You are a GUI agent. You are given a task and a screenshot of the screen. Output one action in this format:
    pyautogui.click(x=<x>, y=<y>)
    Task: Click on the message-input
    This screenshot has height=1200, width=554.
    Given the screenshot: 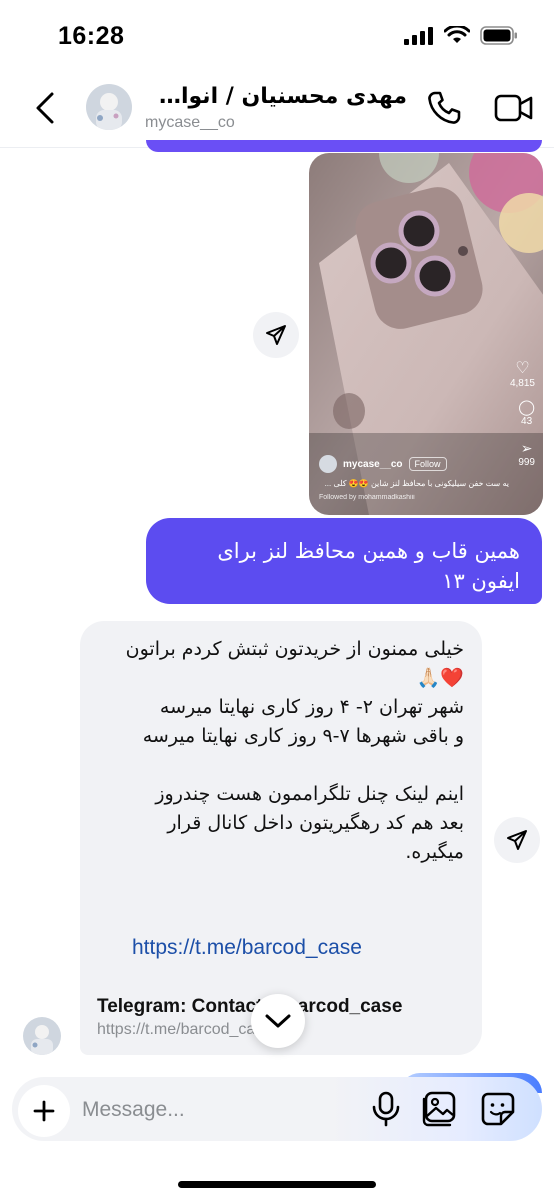 What is the action you would take?
    pyautogui.click(x=212, y=1110)
    